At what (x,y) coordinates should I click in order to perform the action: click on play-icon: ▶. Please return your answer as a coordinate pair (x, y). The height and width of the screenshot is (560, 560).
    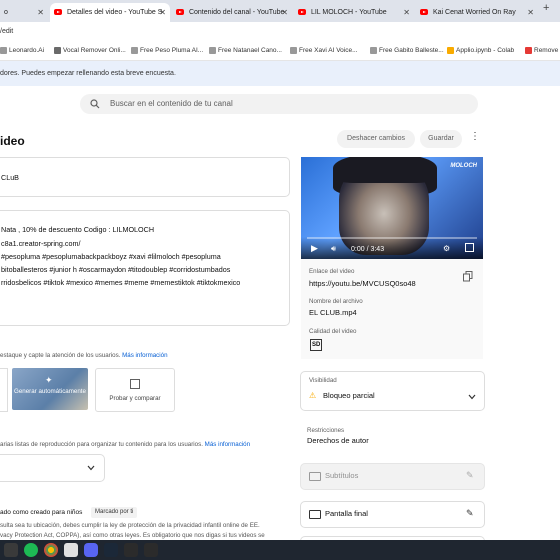
    Looking at the image, I should click on (314, 248).